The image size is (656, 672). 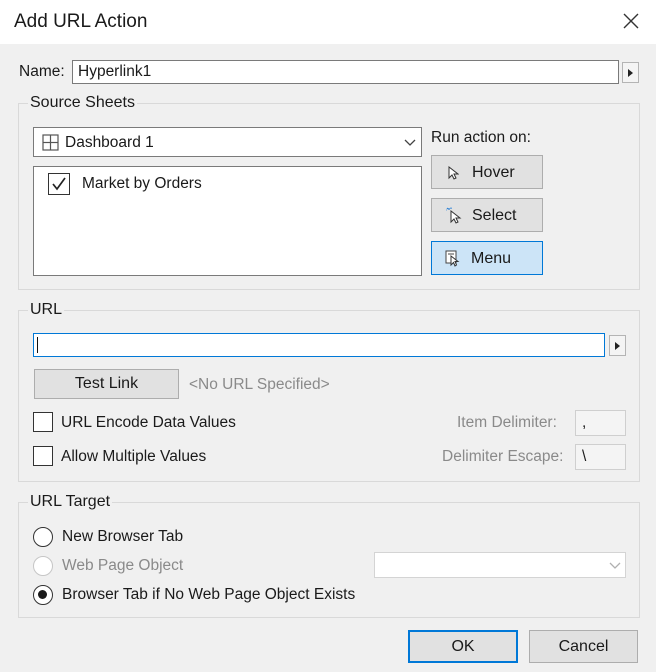 What do you see at coordinates (494, 215) in the screenshot?
I see `select-button-label: Select` at bounding box center [494, 215].